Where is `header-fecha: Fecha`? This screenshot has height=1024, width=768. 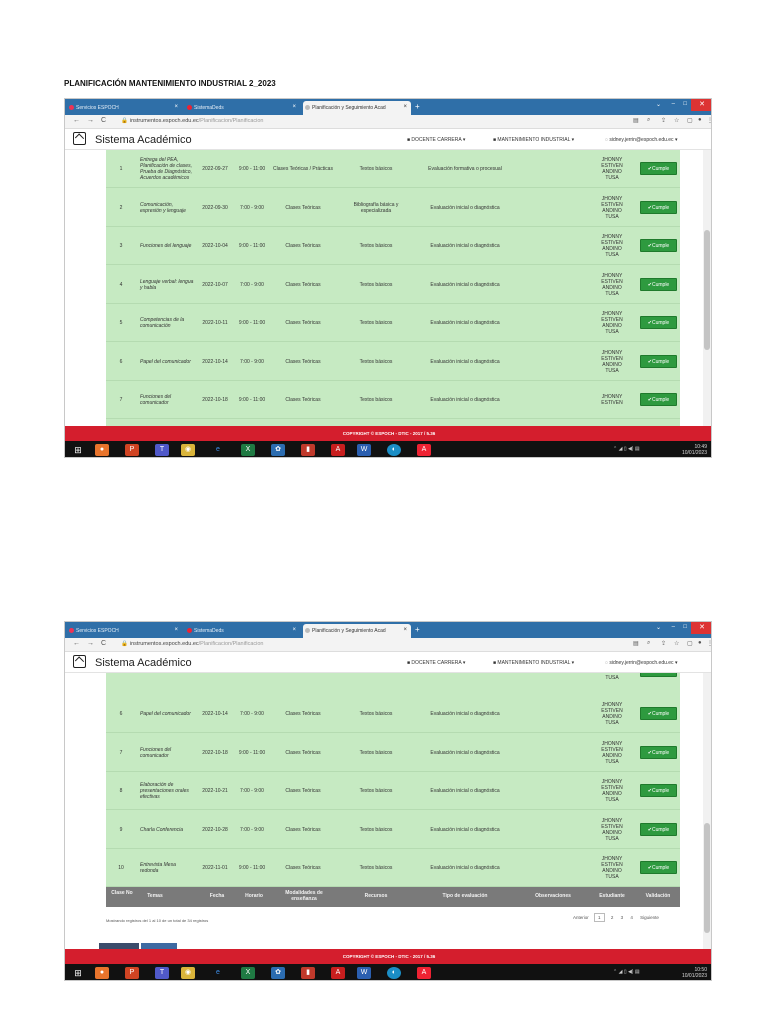
header-fecha: Fecha is located at coordinates (217, 896).